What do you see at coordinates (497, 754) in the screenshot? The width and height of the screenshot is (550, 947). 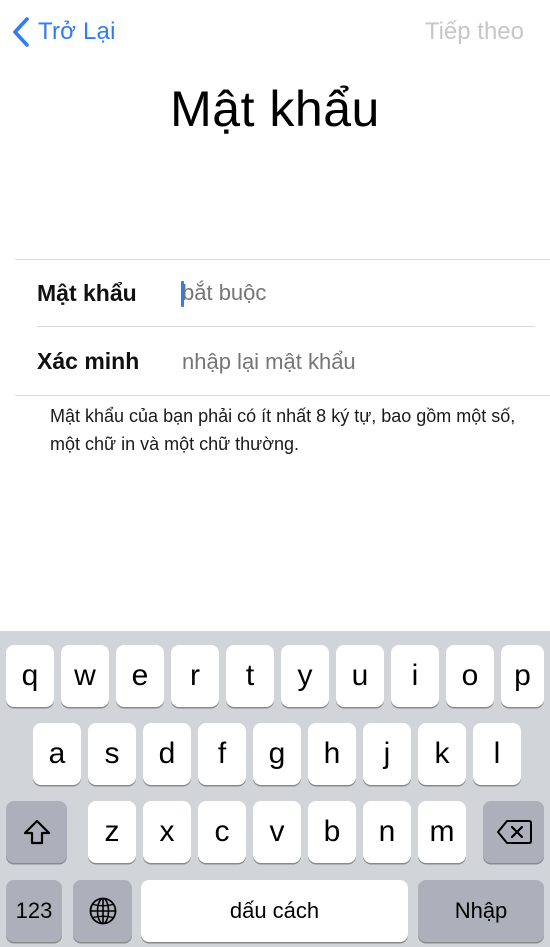 I see `key-l: l` at bounding box center [497, 754].